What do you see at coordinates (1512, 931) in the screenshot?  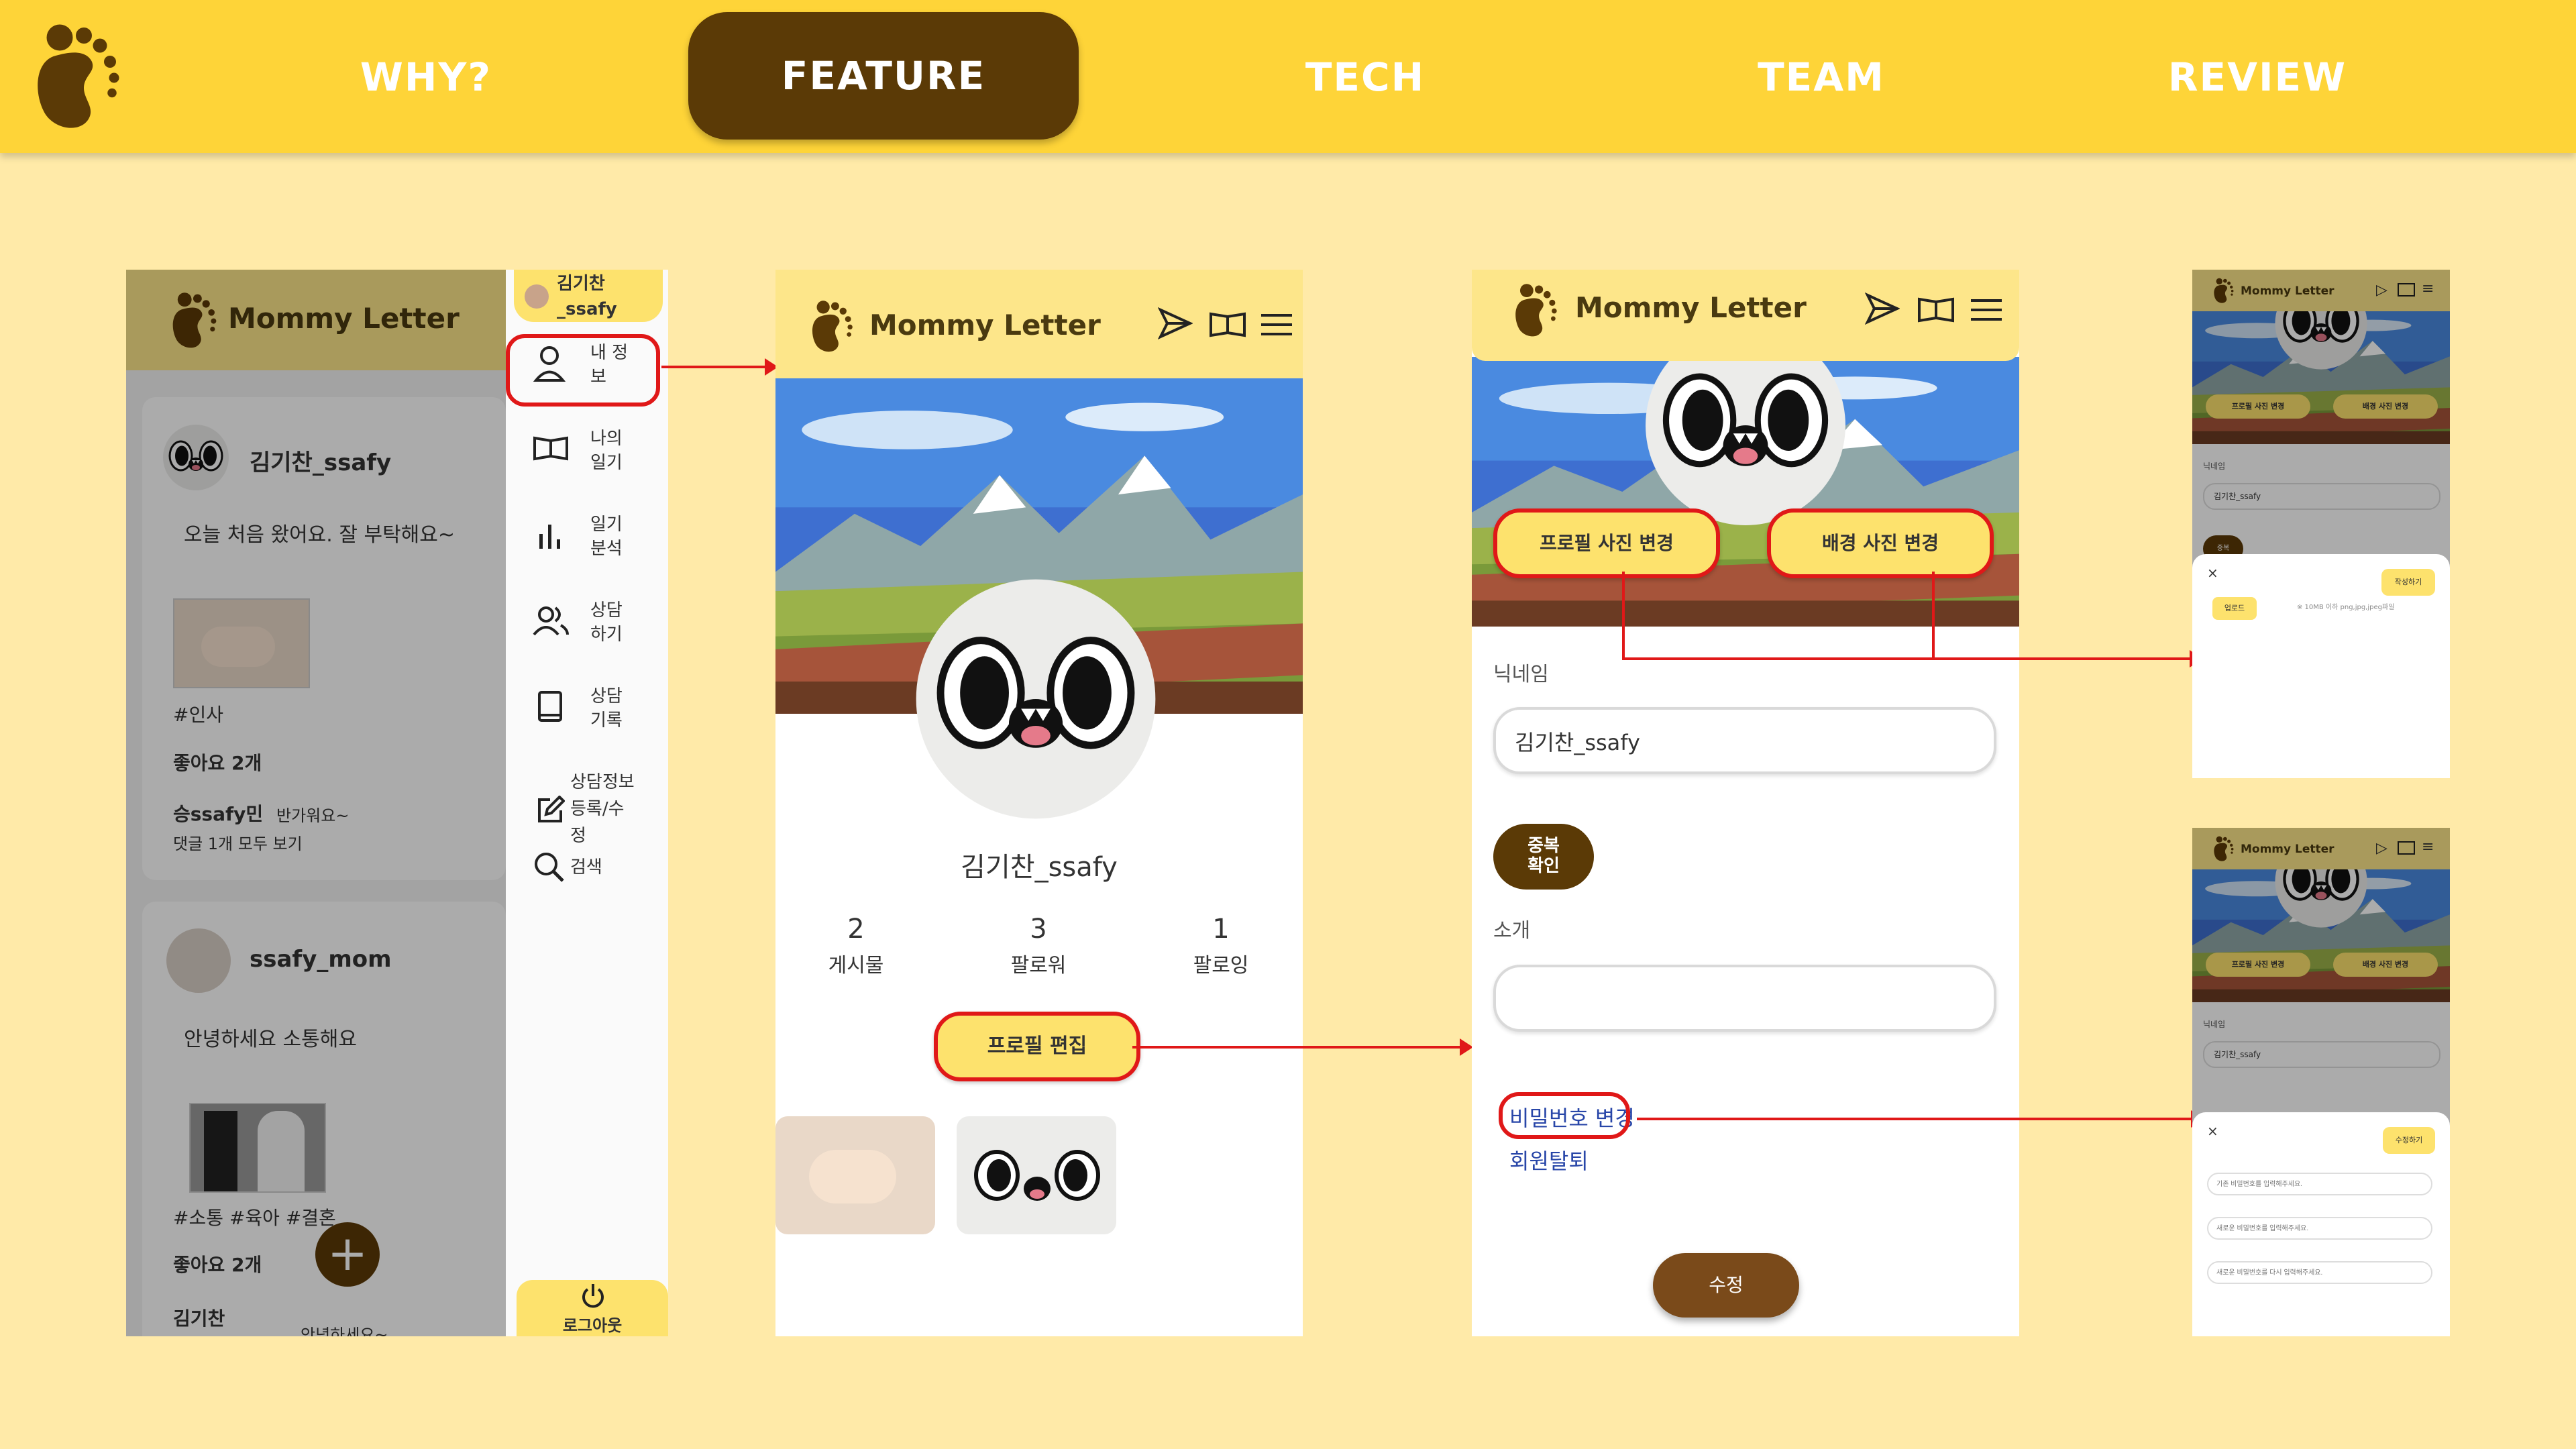 I see `intro-label: 소개` at bounding box center [1512, 931].